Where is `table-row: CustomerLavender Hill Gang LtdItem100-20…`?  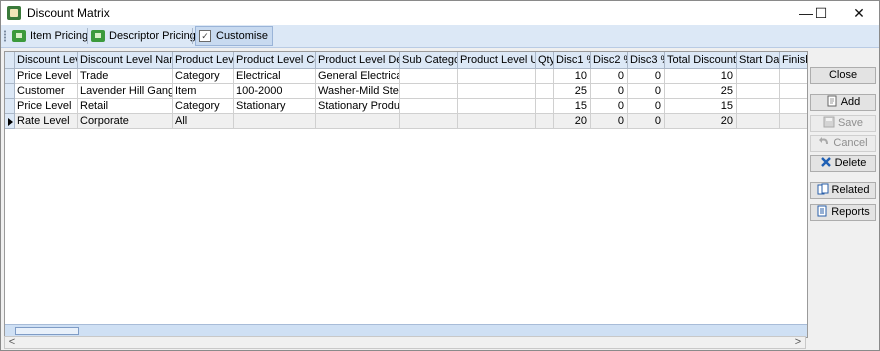
table-row: CustomerLavender Hill Gang LtdItem100-20… is located at coordinates (406, 91).